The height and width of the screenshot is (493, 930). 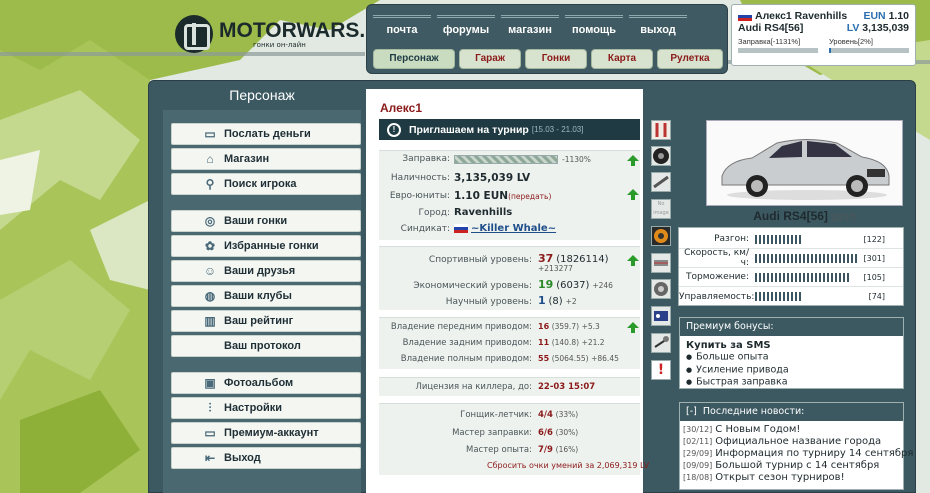 I want to click on nav-exit: выход, so click(x=658, y=25).